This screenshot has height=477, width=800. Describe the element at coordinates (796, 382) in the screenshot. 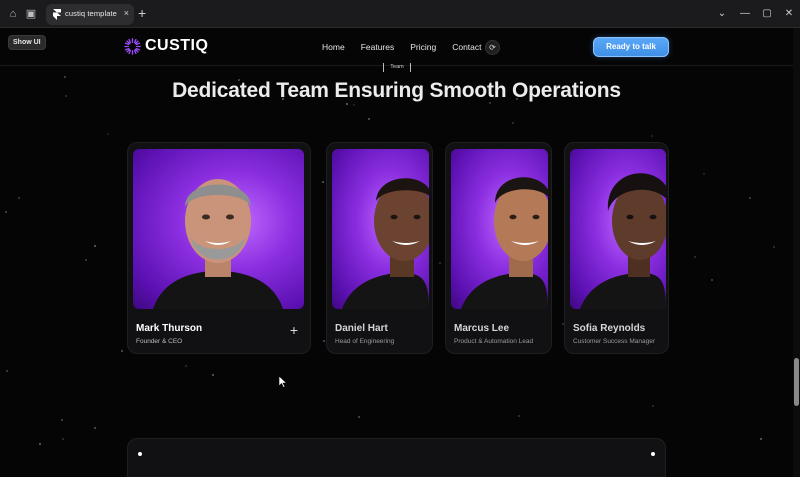

I see `scrollbar-thumb` at that location.